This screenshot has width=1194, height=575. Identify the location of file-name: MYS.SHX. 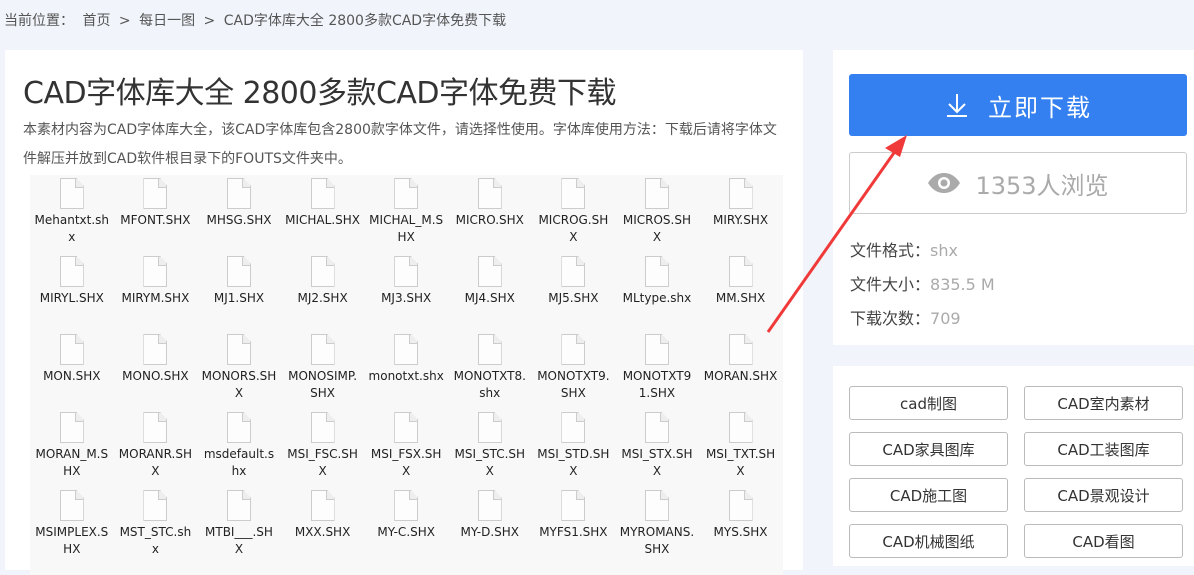
(740, 532).